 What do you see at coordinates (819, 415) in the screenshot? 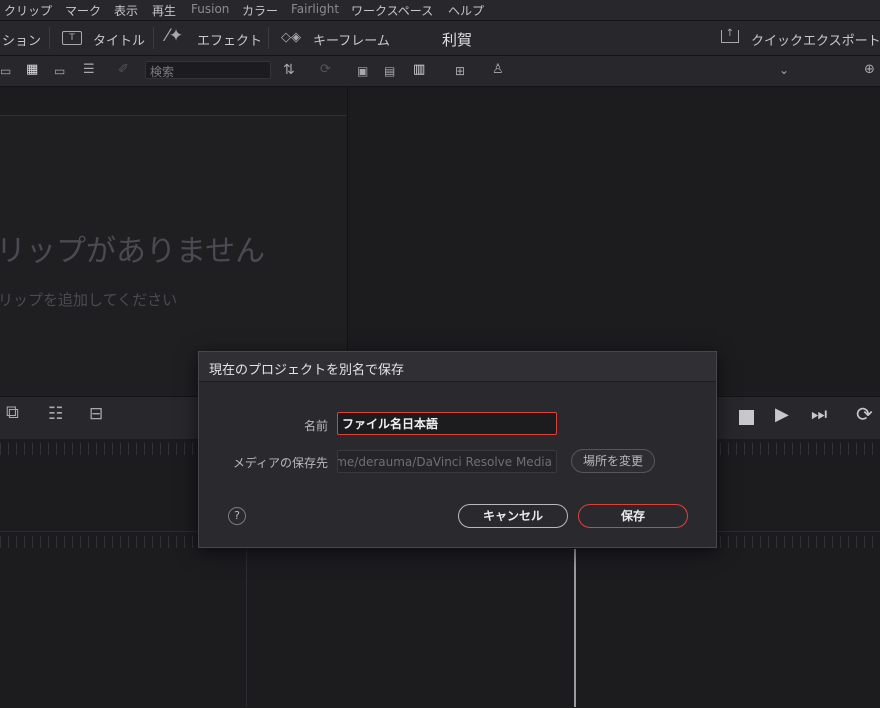
I see `skip-forward-icon: ⏭` at bounding box center [819, 415].